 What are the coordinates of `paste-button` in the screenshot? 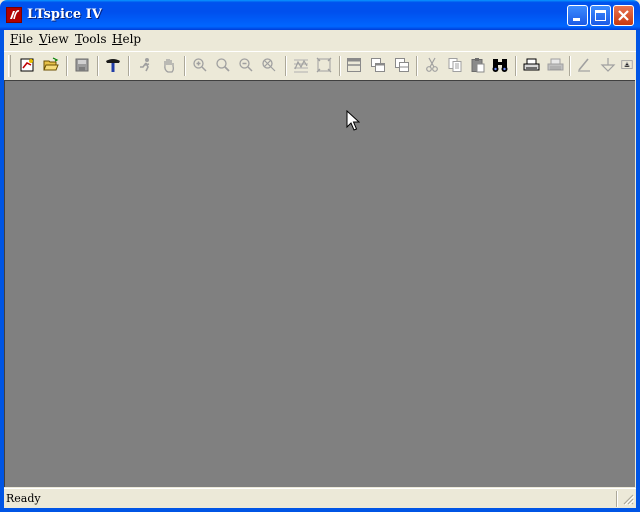 It's located at (478, 65).